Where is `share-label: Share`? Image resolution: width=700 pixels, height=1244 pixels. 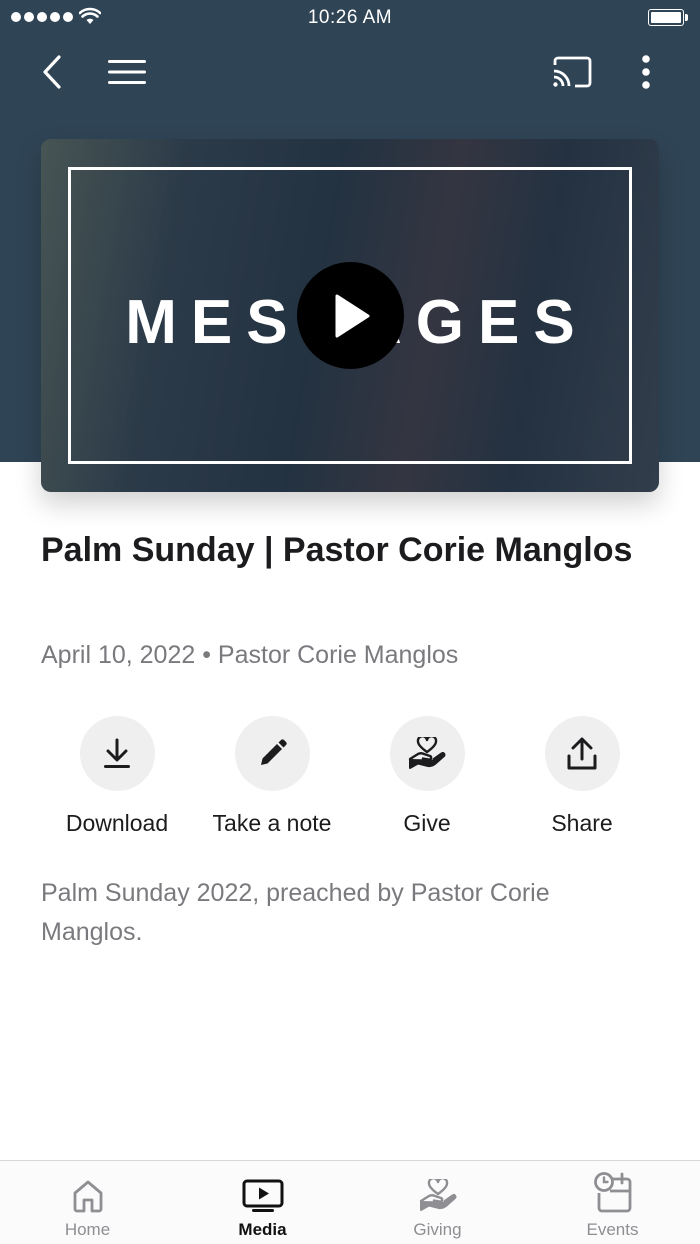 share-label: Share is located at coordinates (582, 823).